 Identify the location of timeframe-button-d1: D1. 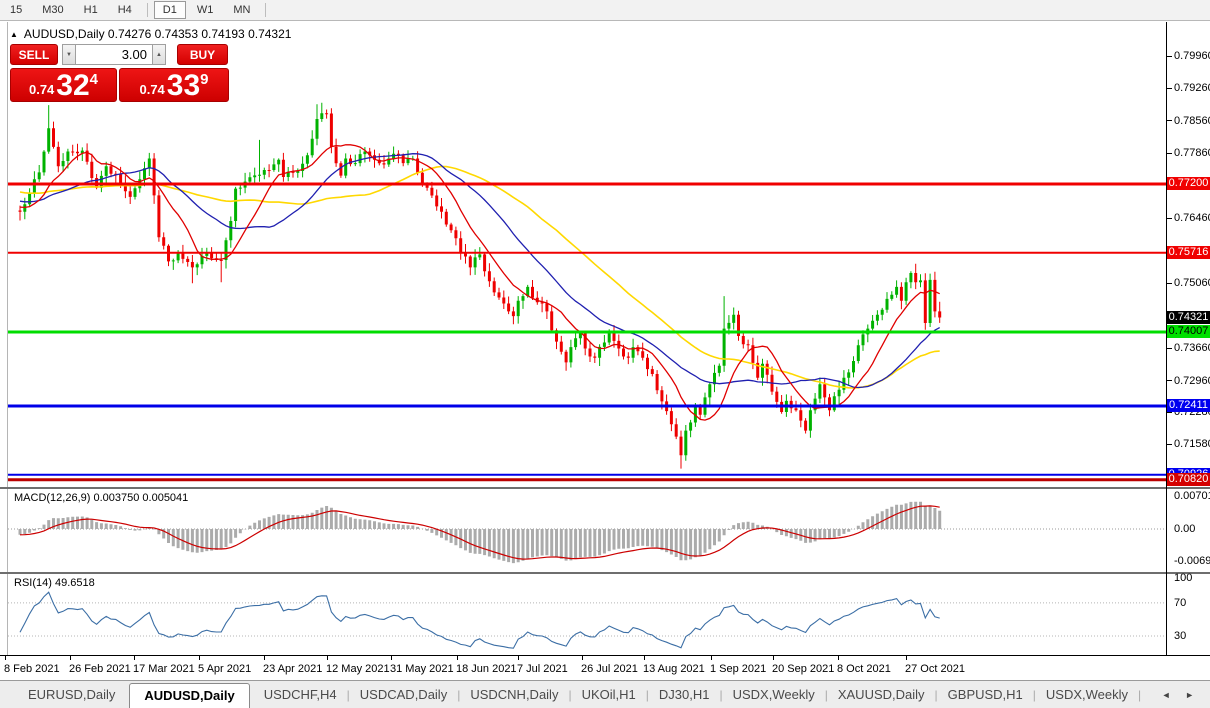
(169, 10).